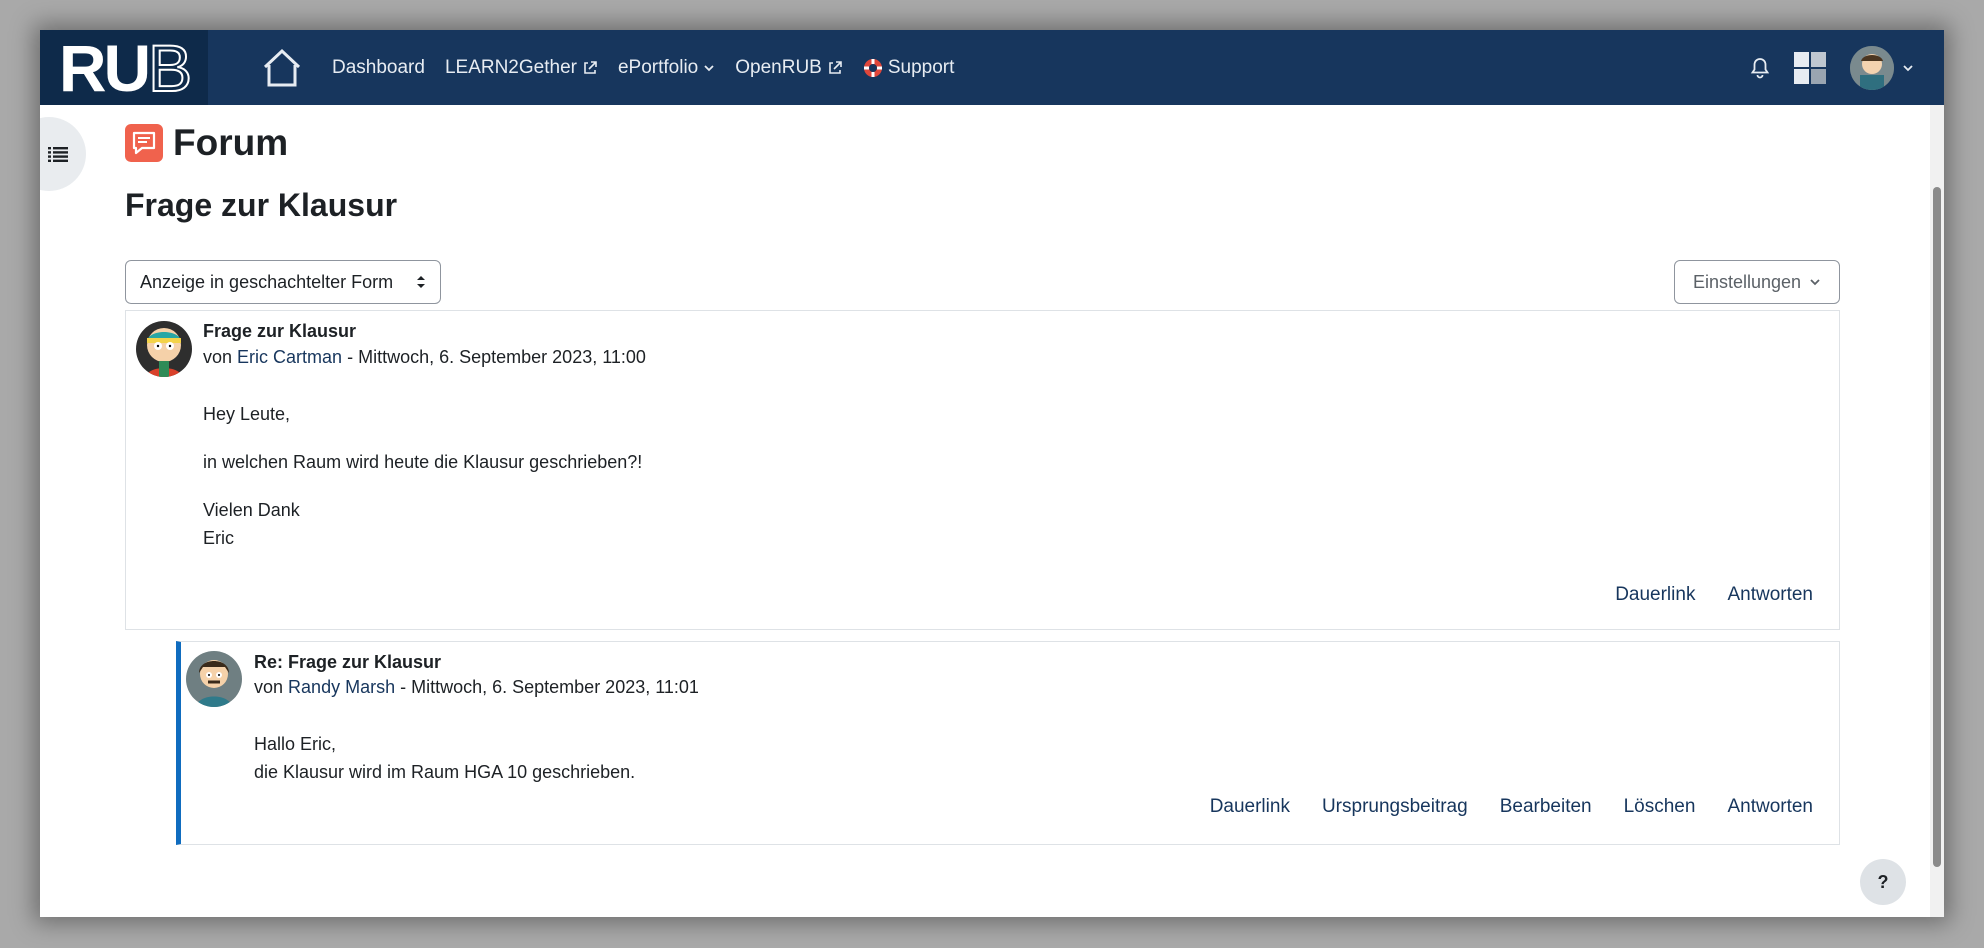  What do you see at coordinates (144, 143) in the screenshot?
I see `forum-icon` at bounding box center [144, 143].